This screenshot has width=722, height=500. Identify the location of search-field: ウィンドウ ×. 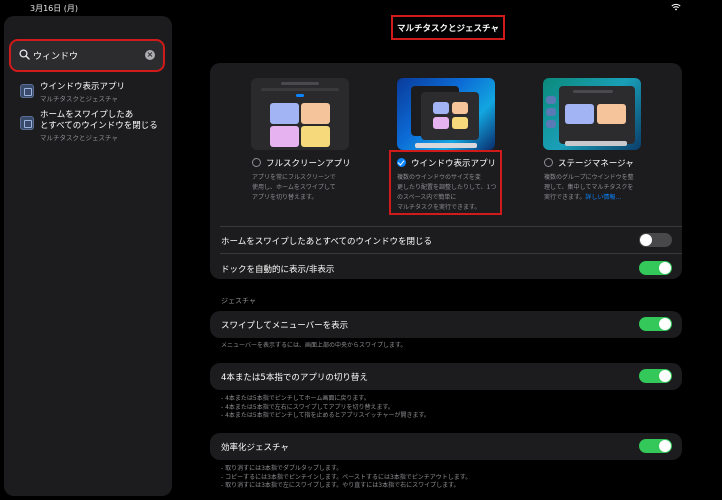
(87, 55).